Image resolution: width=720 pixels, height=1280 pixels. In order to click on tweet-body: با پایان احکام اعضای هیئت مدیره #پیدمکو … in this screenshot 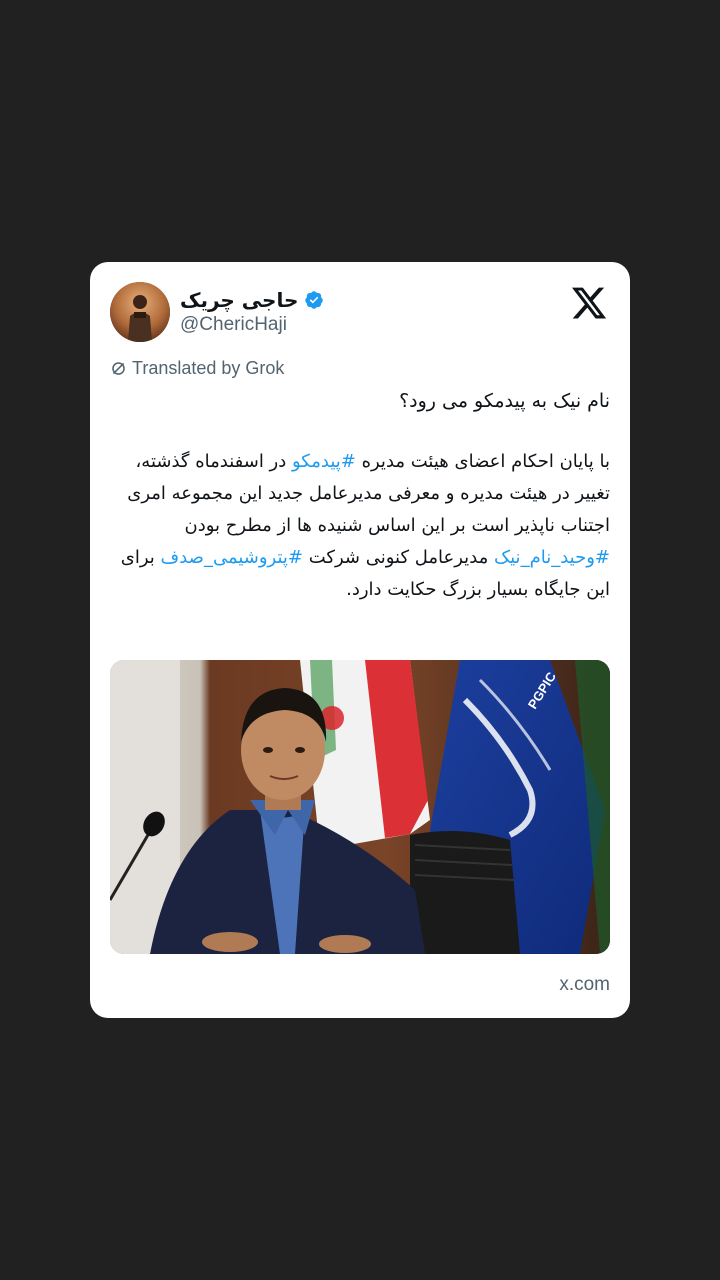, I will do `click(360, 526)`.